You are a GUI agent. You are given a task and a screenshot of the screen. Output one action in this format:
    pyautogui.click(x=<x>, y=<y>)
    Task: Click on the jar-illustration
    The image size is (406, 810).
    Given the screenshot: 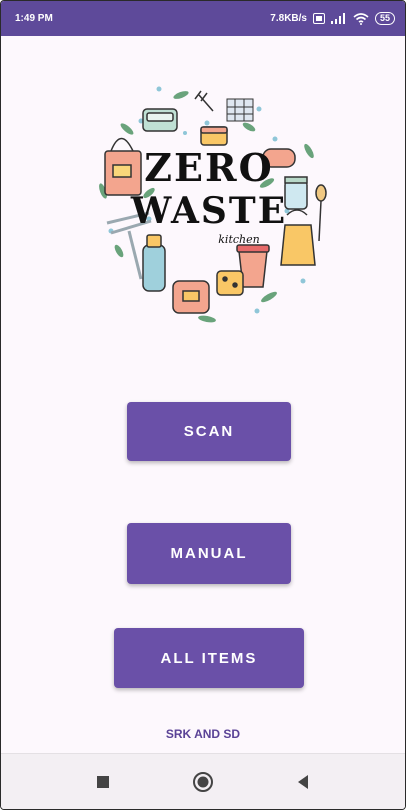 What is the action you would take?
    pyautogui.click(x=296, y=193)
    